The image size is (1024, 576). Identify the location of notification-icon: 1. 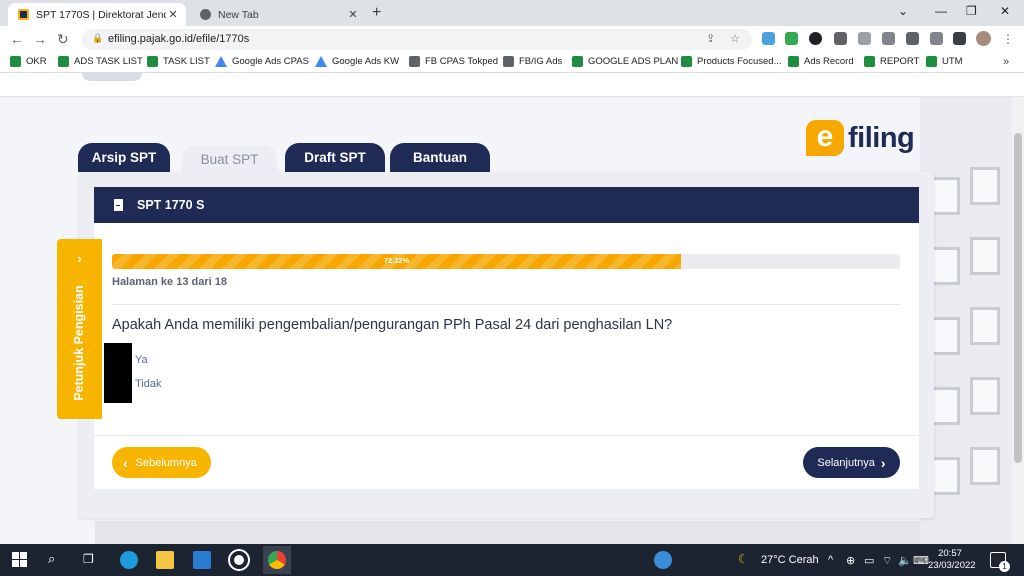
(1000, 562).